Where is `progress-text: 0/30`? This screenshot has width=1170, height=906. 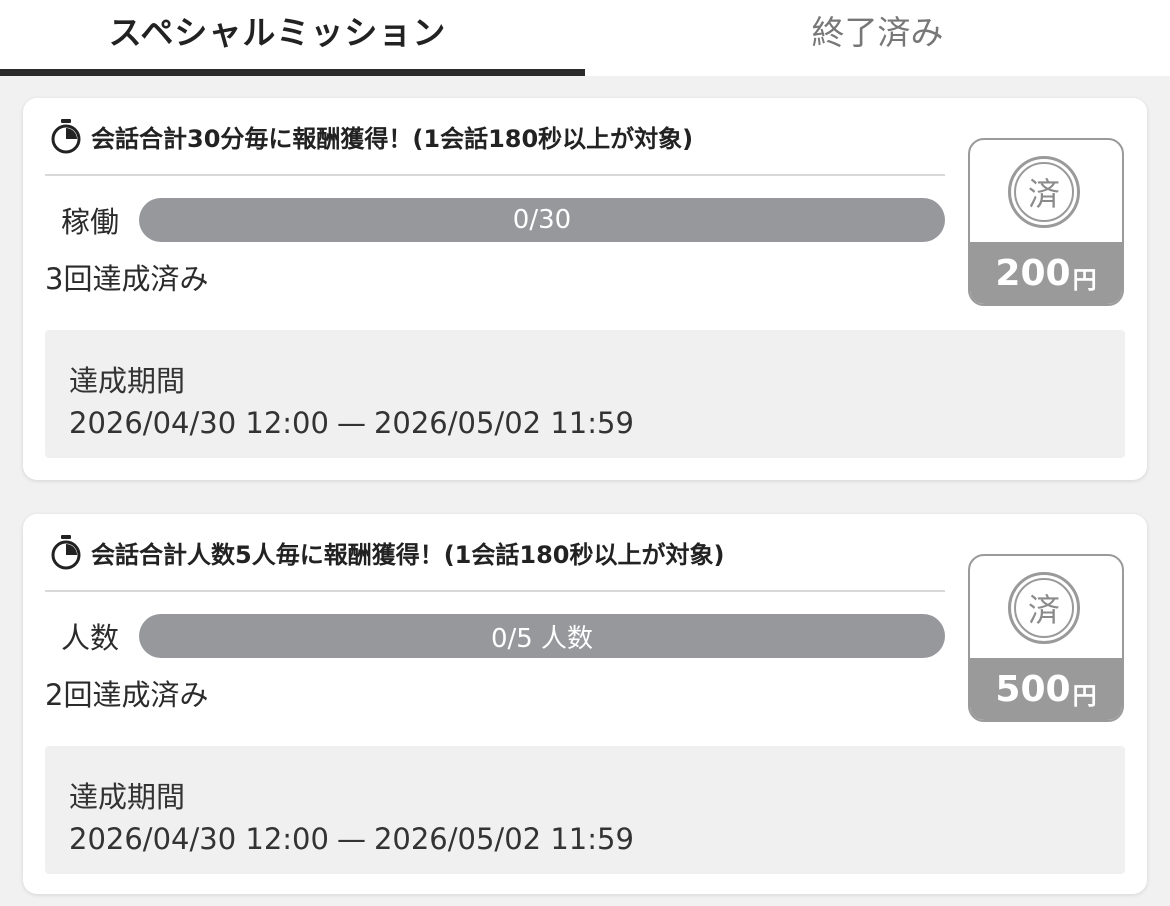
progress-text: 0/30 is located at coordinates (542, 220).